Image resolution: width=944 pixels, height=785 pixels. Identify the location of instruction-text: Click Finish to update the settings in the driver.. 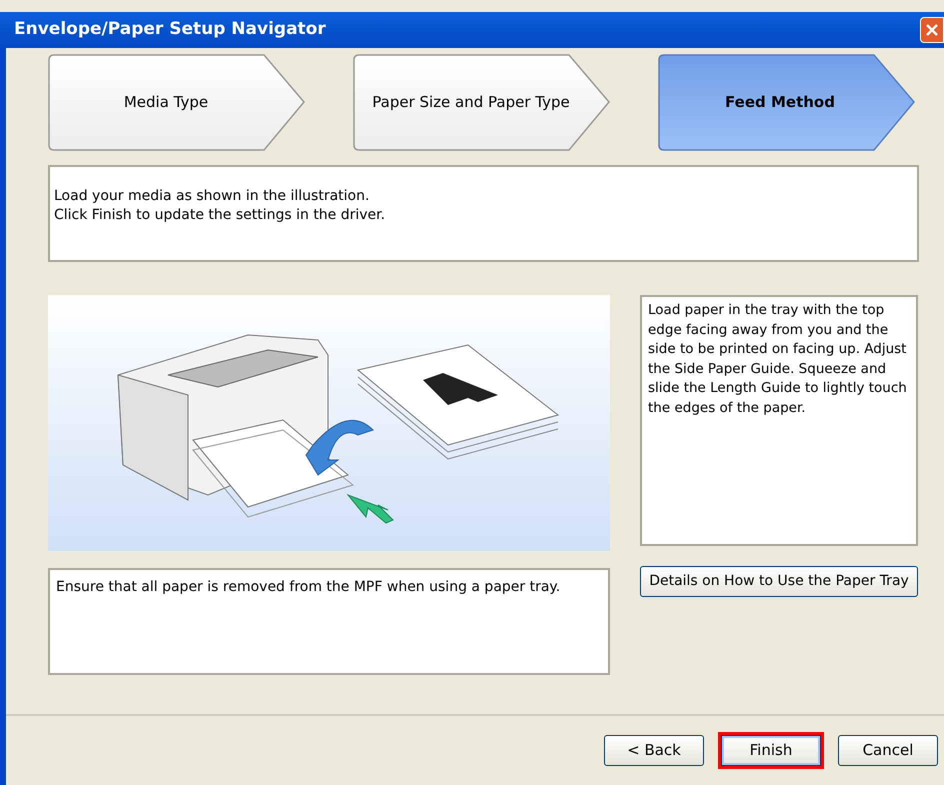
(220, 215).